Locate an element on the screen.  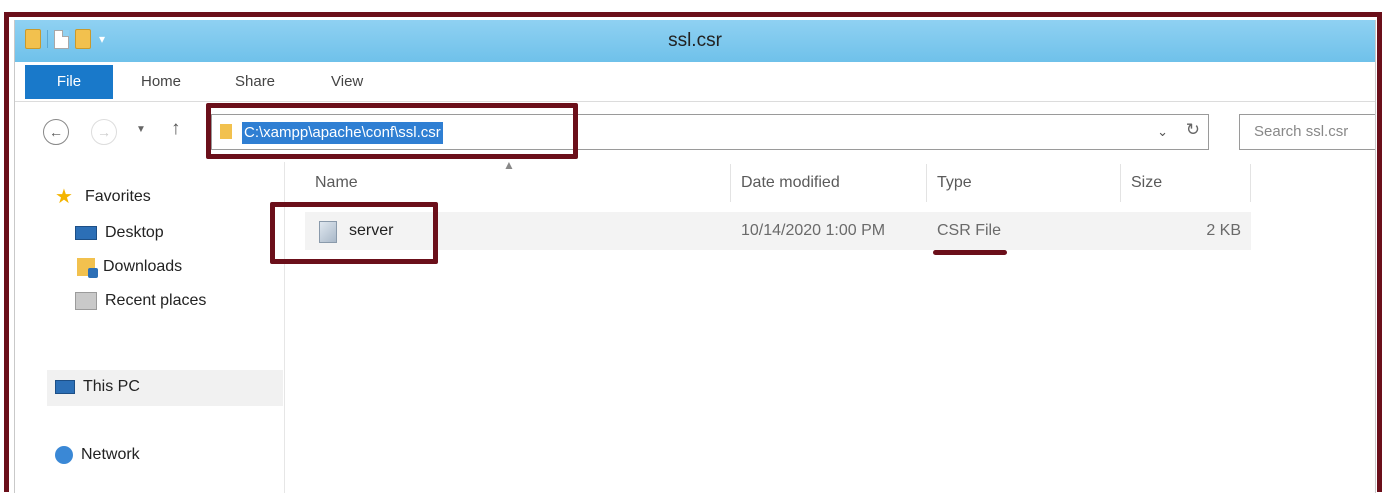
column-header-date-modified: Date modified is located at coordinates (829, 183).